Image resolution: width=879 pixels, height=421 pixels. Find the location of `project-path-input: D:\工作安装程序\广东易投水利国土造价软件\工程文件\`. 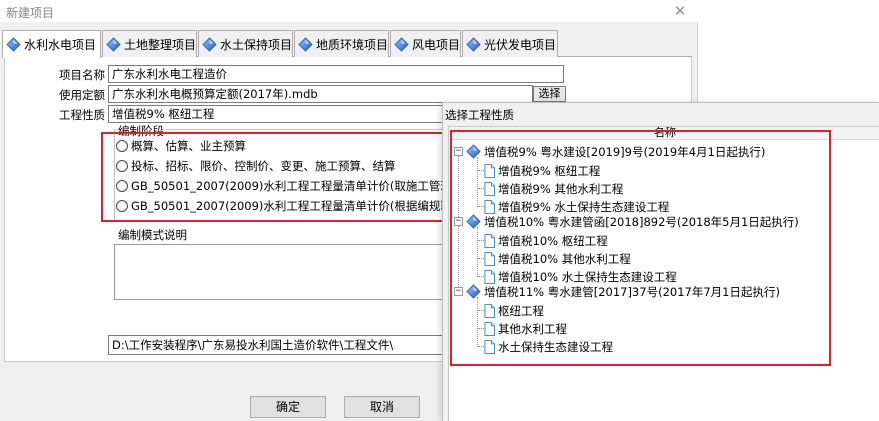

project-path-input: D:\工作安装程序\广东易投水利国土造价软件\工程文件\ is located at coordinates (278, 345).